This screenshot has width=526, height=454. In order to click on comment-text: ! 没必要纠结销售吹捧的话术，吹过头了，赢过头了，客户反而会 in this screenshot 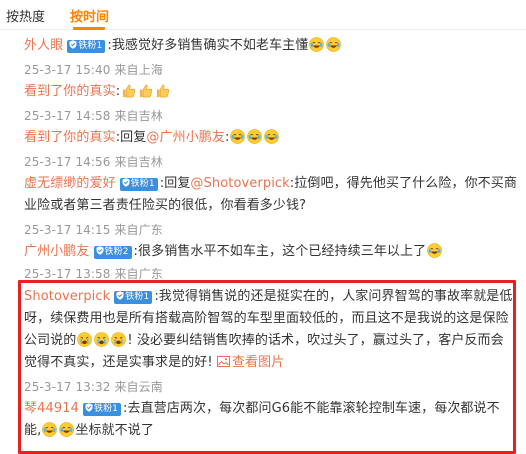, I will do `click(315, 340)`.